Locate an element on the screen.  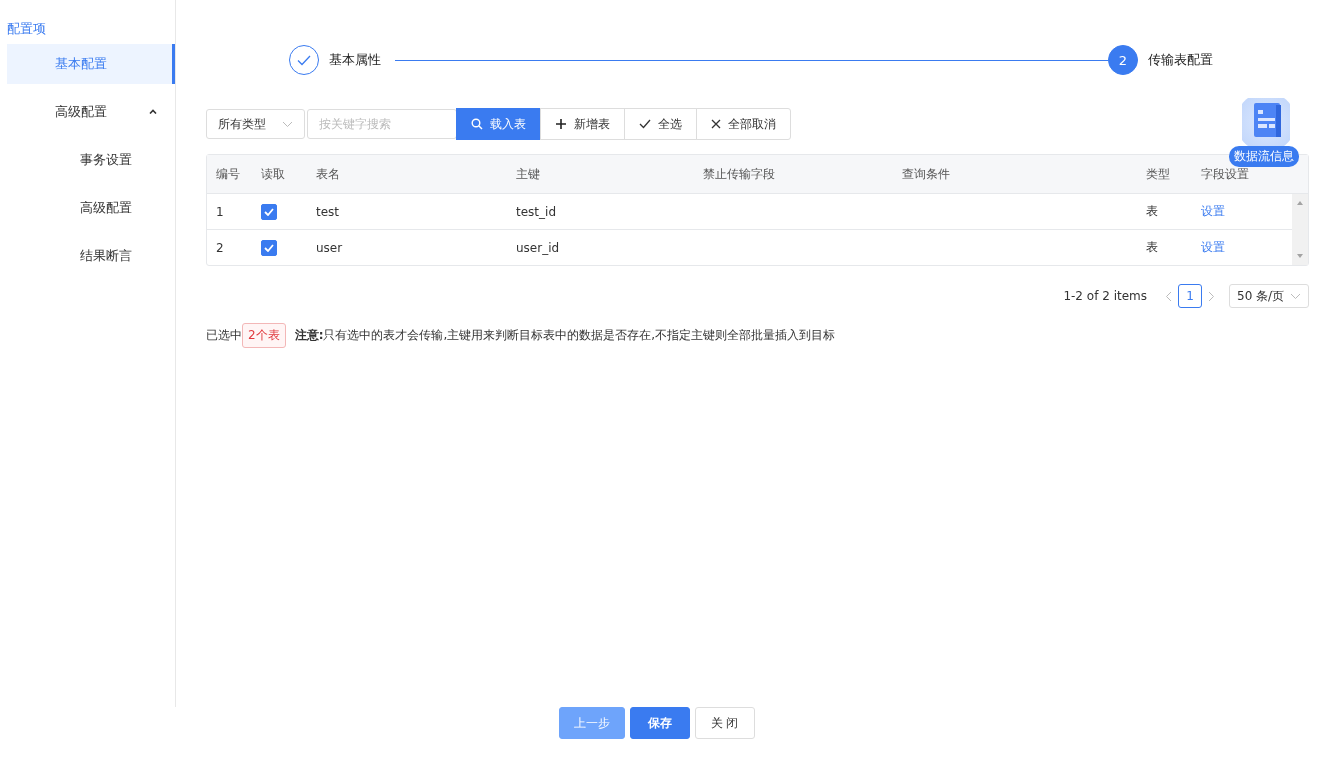
column-header: 查询条件 is located at coordinates (926, 173).